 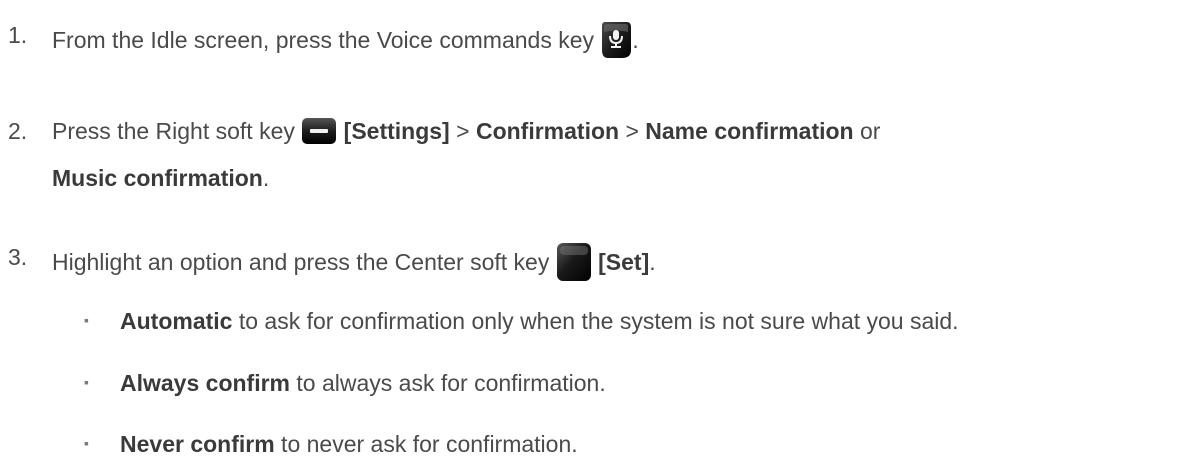 What do you see at coordinates (319, 131) in the screenshot?
I see `right-soft-key-icon` at bounding box center [319, 131].